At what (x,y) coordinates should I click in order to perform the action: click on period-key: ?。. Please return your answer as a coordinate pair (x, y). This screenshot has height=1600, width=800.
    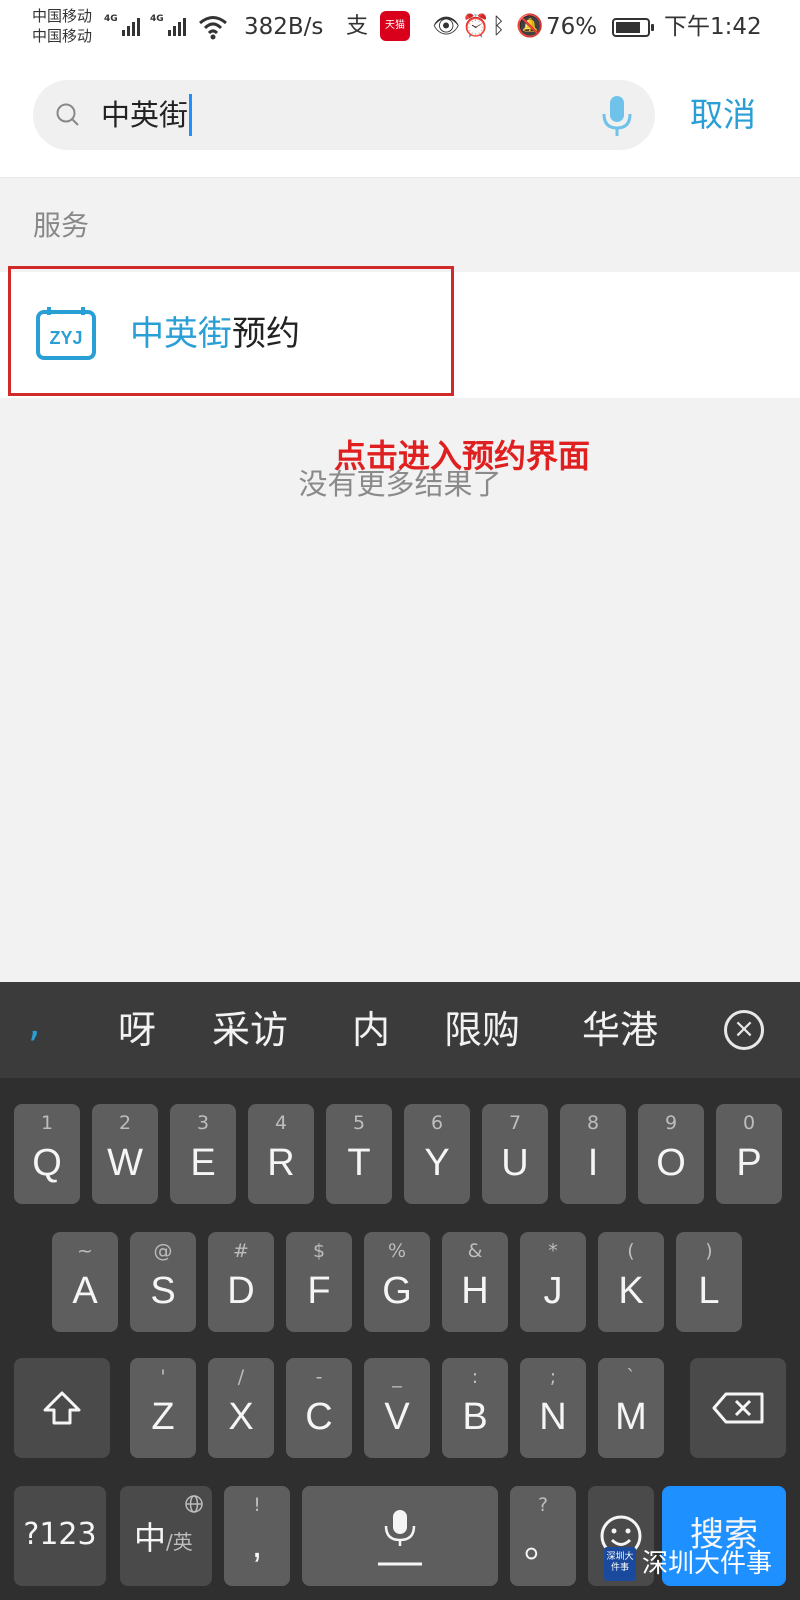
    Looking at the image, I should click on (543, 1536).